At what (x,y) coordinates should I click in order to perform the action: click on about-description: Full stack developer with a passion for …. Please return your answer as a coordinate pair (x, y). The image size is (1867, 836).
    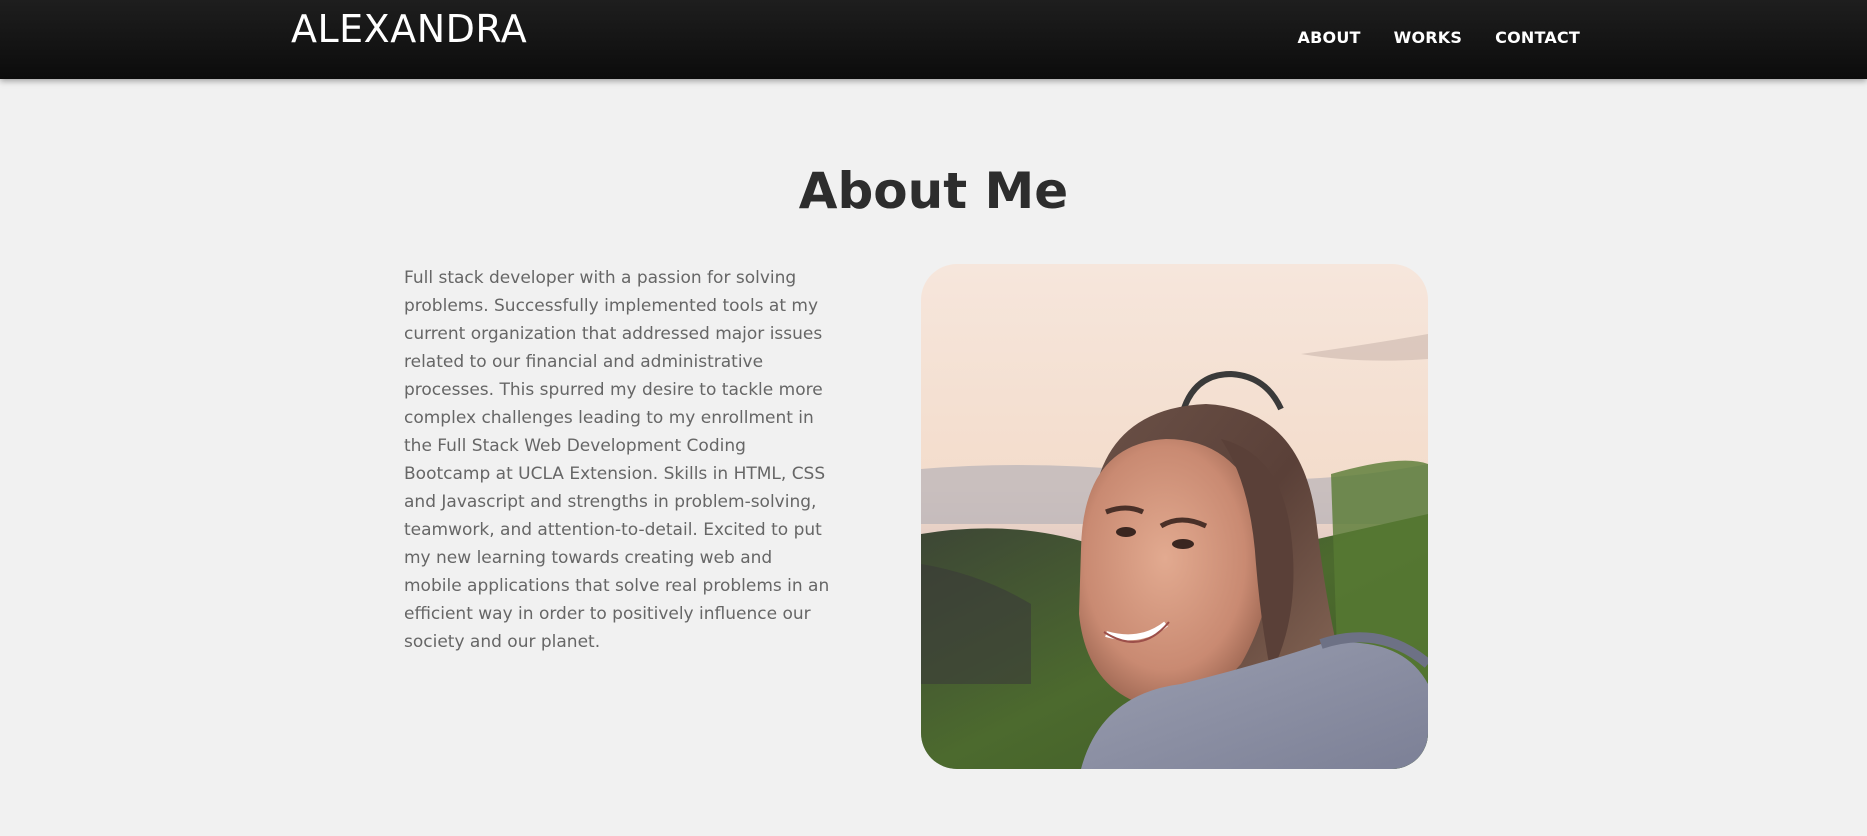
    Looking at the image, I should click on (617, 460).